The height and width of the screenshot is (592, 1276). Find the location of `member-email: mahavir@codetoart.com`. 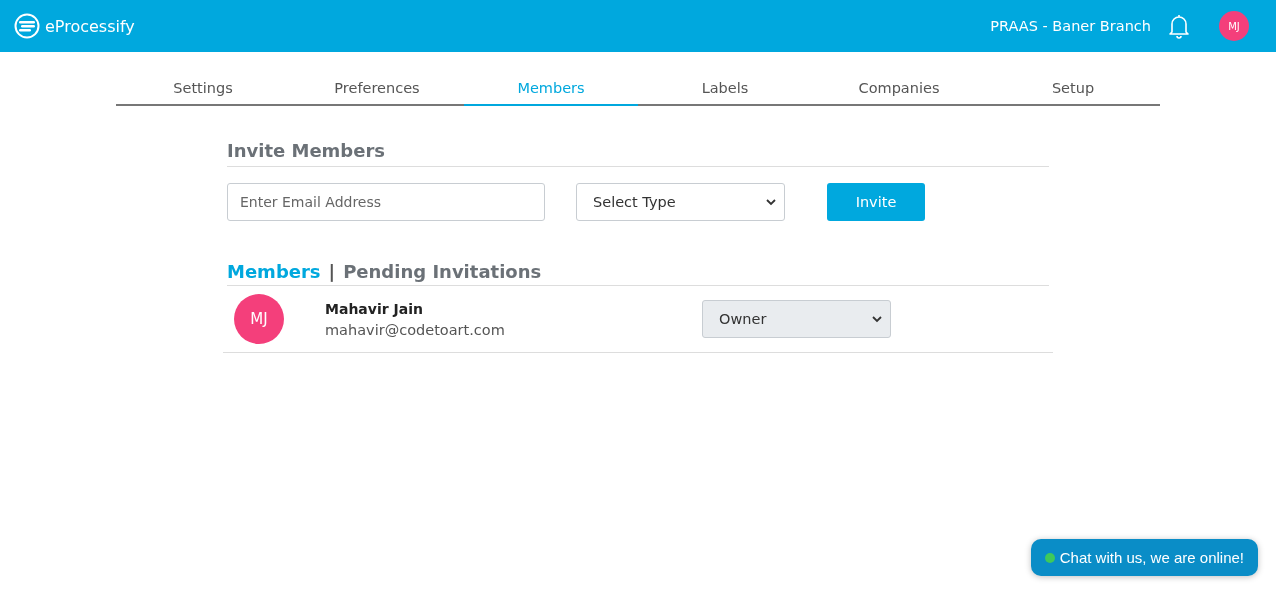

member-email: mahavir@codetoart.com is located at coordinates (415, 329).